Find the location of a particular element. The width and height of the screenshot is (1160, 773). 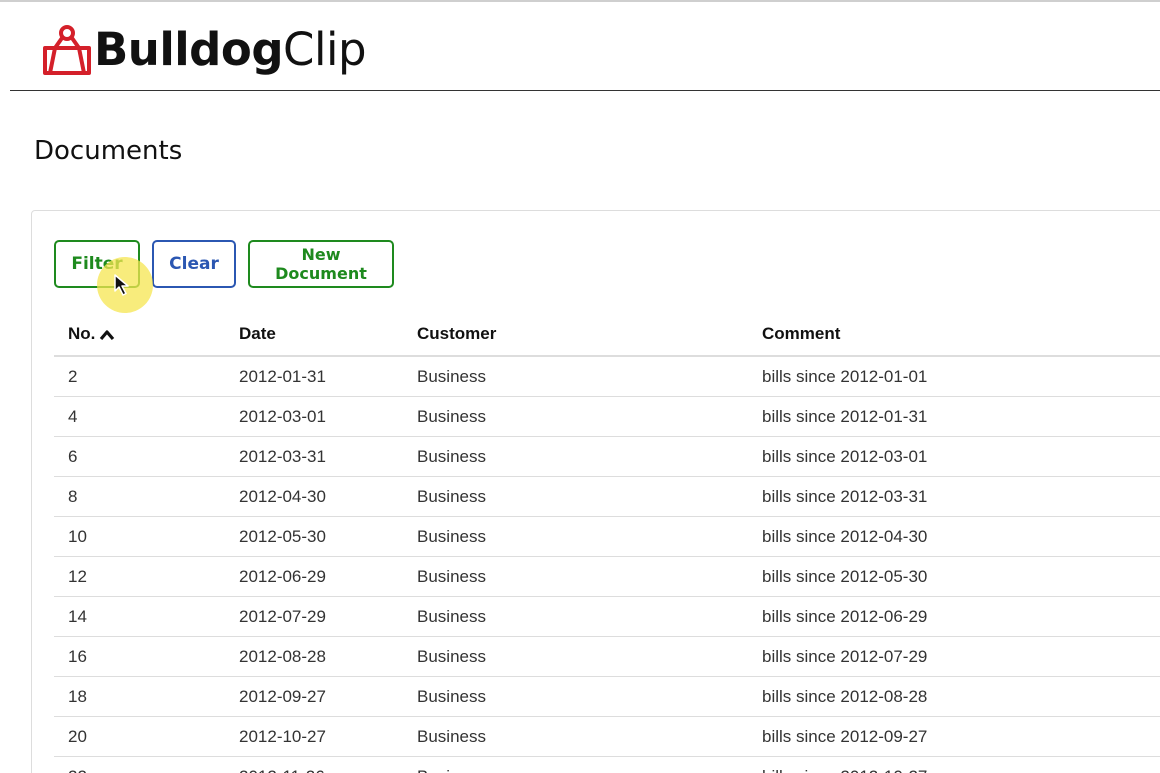

cell-comment: bills since 2012-08-28 is located at coordinates (954, 696).